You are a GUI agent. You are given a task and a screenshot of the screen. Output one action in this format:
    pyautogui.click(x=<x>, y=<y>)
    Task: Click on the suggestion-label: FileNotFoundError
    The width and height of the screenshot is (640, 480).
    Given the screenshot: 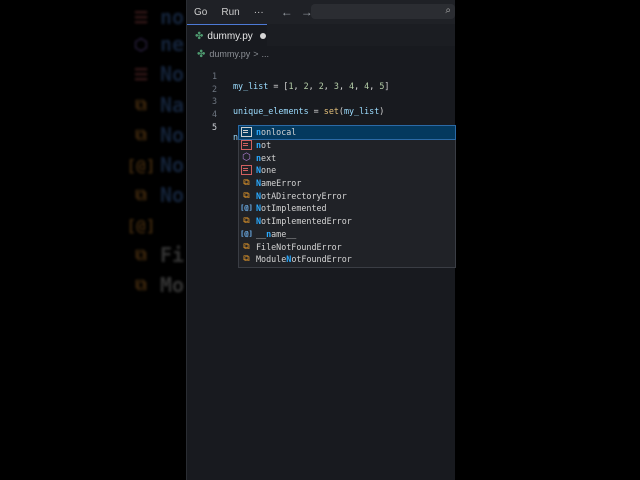 What is the action you would take?
    pyautogui.click(x=299, y=246)
    